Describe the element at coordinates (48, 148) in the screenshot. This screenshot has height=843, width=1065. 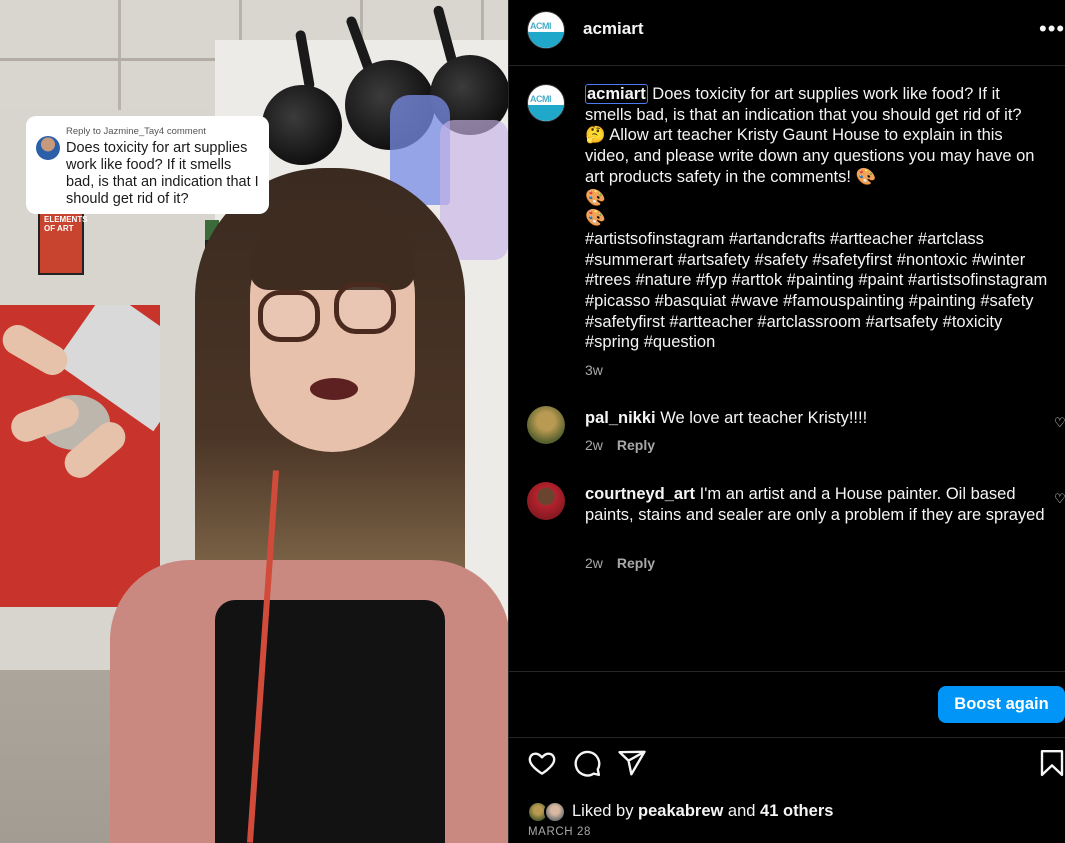
I see `reply-avatar` at that location.